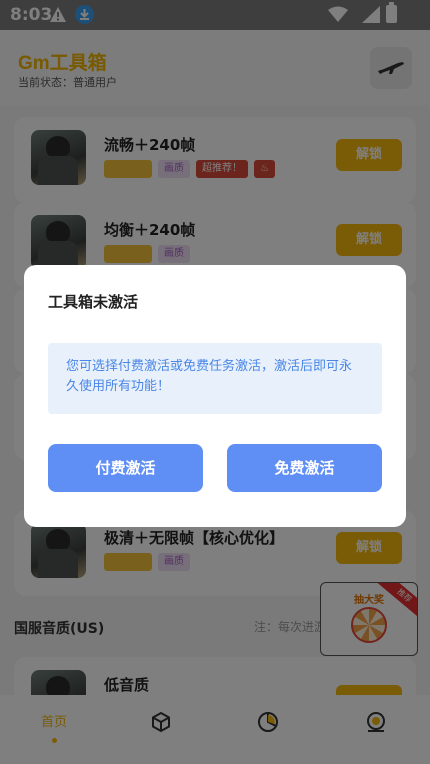 The image size is (430, 764). What do you see at coordinates (304, 468) in the screenshot?
I see `free-activation-button: 免费激活` at bounding box center [304, 468].